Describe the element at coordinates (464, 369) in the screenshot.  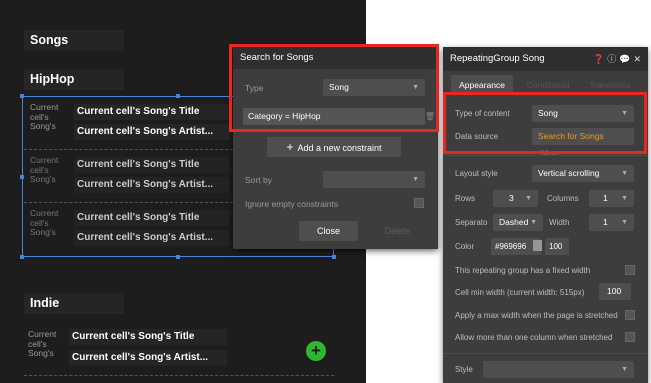
I see `style-label: Style` at that location.